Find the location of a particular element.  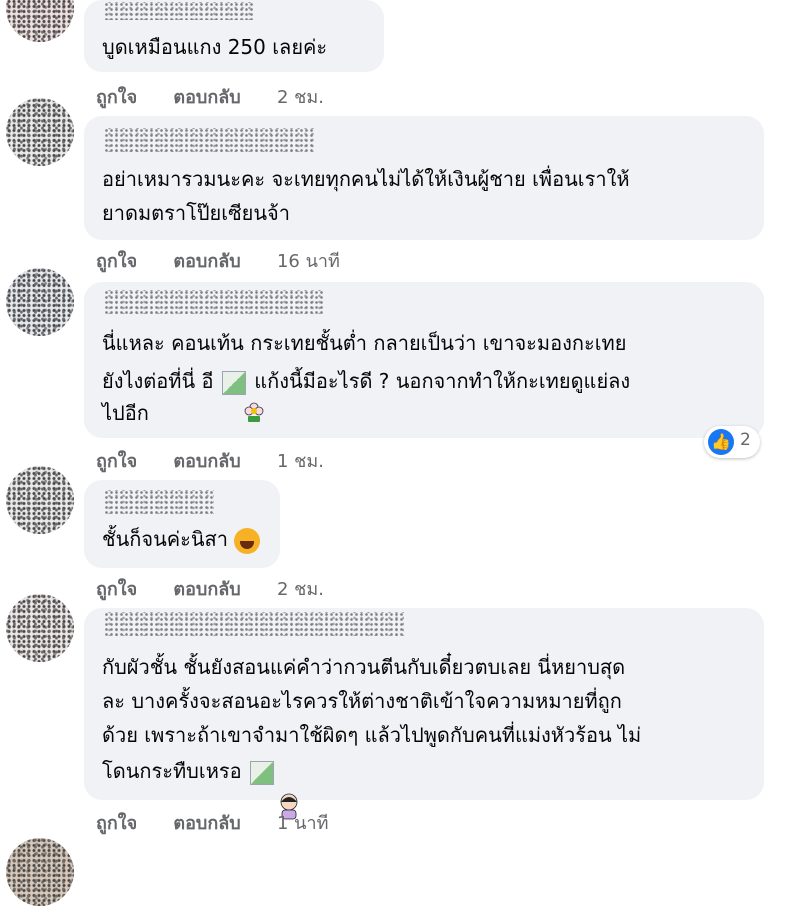

comment-actions: ถูกใจ ตอบกลับ 16 นาที is located at coordinates (233, 260).